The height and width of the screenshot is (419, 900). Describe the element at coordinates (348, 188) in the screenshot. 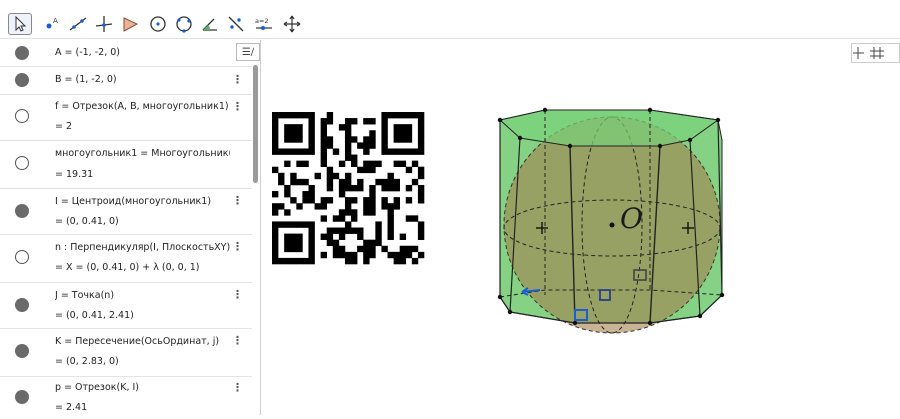

I see `qr-code` at that location.